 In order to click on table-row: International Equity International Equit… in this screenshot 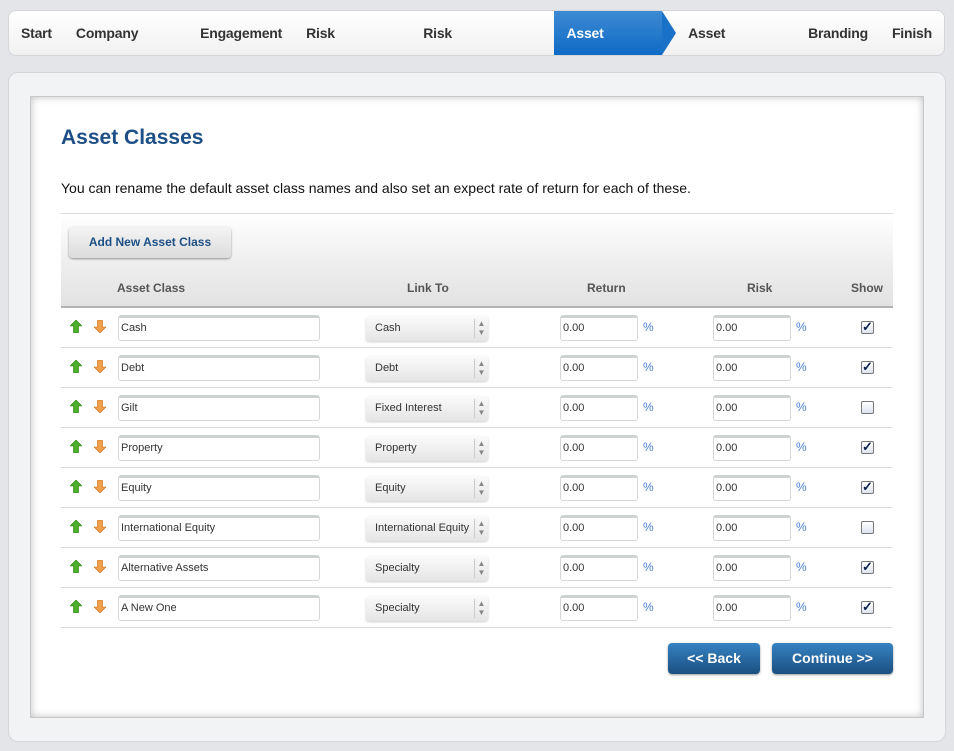, I will do `click(477, 528)`.